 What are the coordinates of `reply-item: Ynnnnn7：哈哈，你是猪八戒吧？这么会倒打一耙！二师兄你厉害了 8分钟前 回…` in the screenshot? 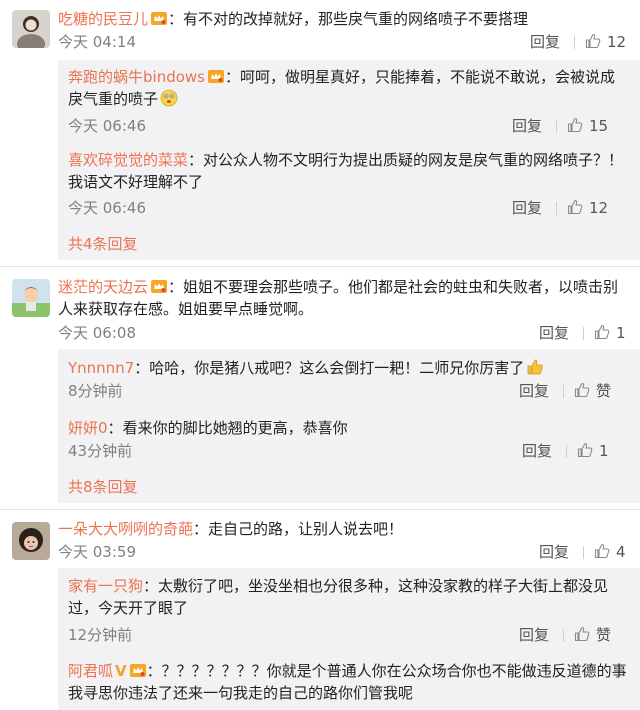 It's located at (349, 378).